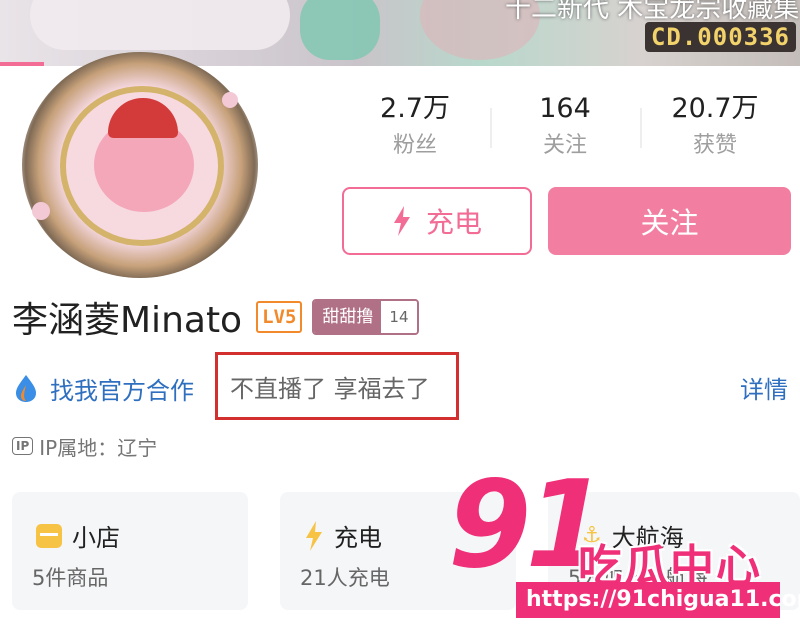 This screenshot has width=800, height=637. I want to click on stat-likes: 20.7万 获赞, so click(715, 126).